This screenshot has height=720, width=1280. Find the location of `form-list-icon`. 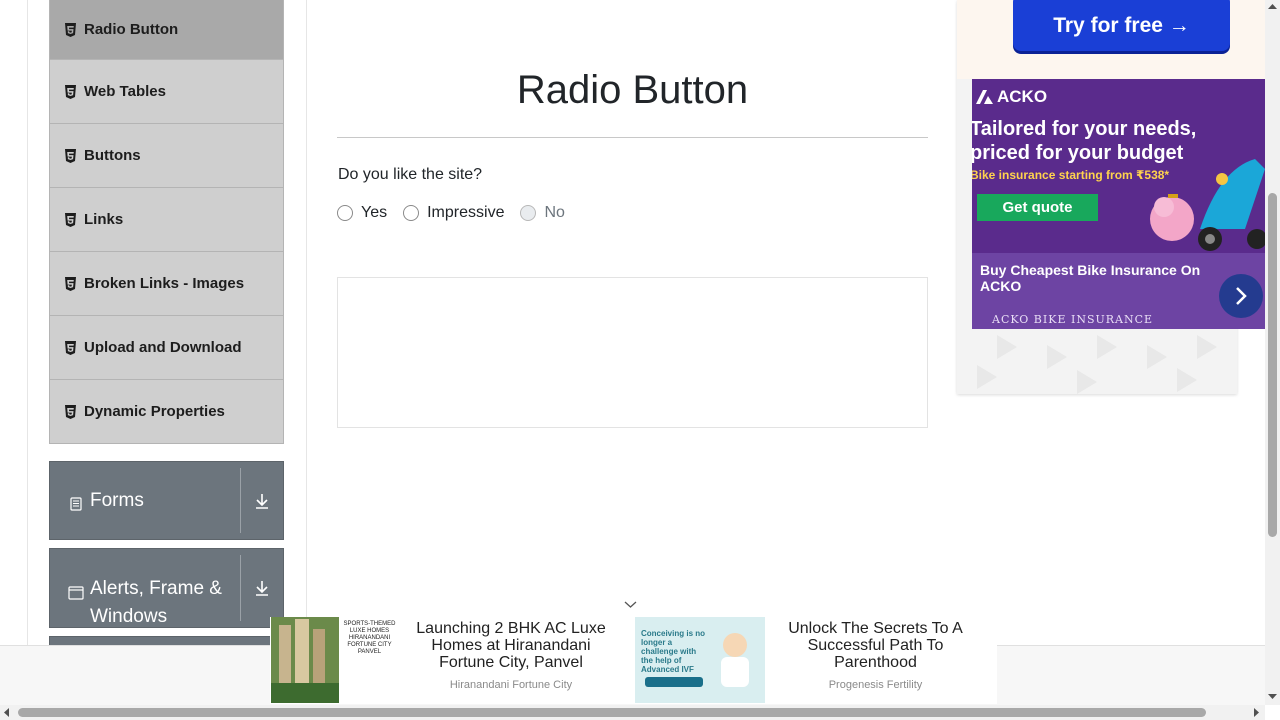

form-list-icon is located at coordinates (76, 502).